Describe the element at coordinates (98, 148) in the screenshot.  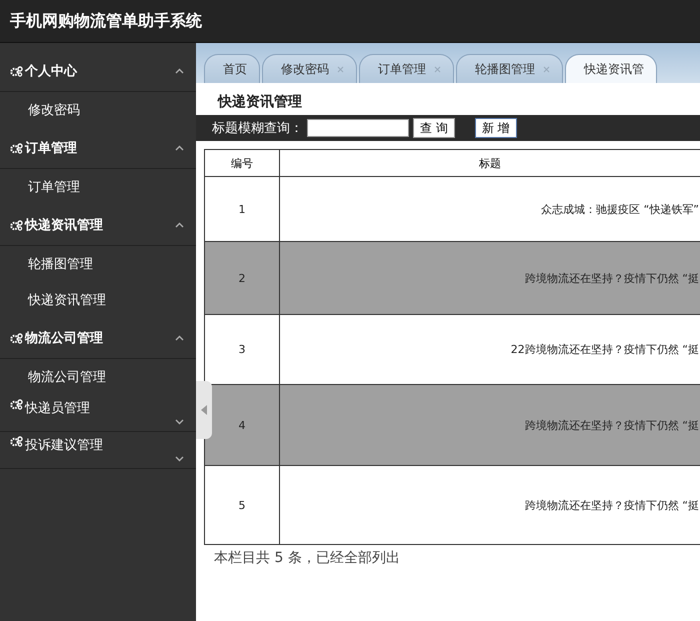
I see `sidebar-group: 订单管理` at that location.